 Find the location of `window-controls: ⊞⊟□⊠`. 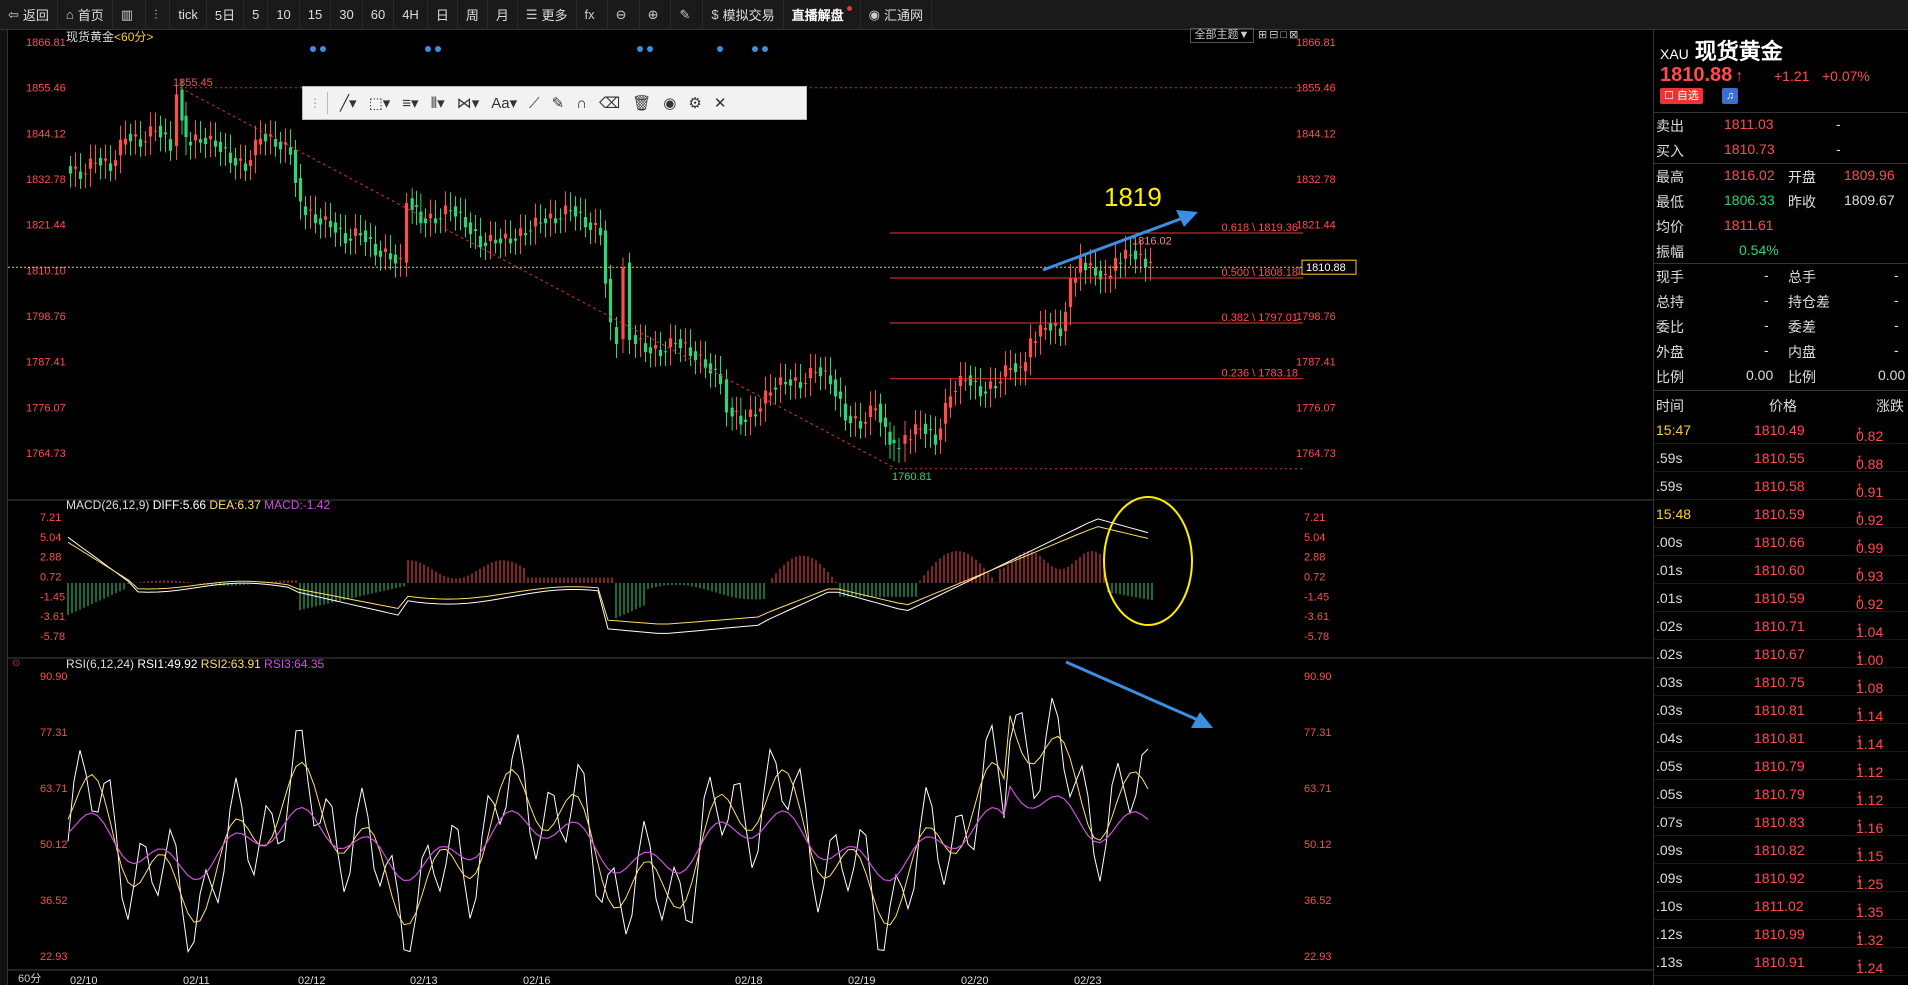

window-controls: ⊞⊟□⊠ is located at coordinates (1279, 34).